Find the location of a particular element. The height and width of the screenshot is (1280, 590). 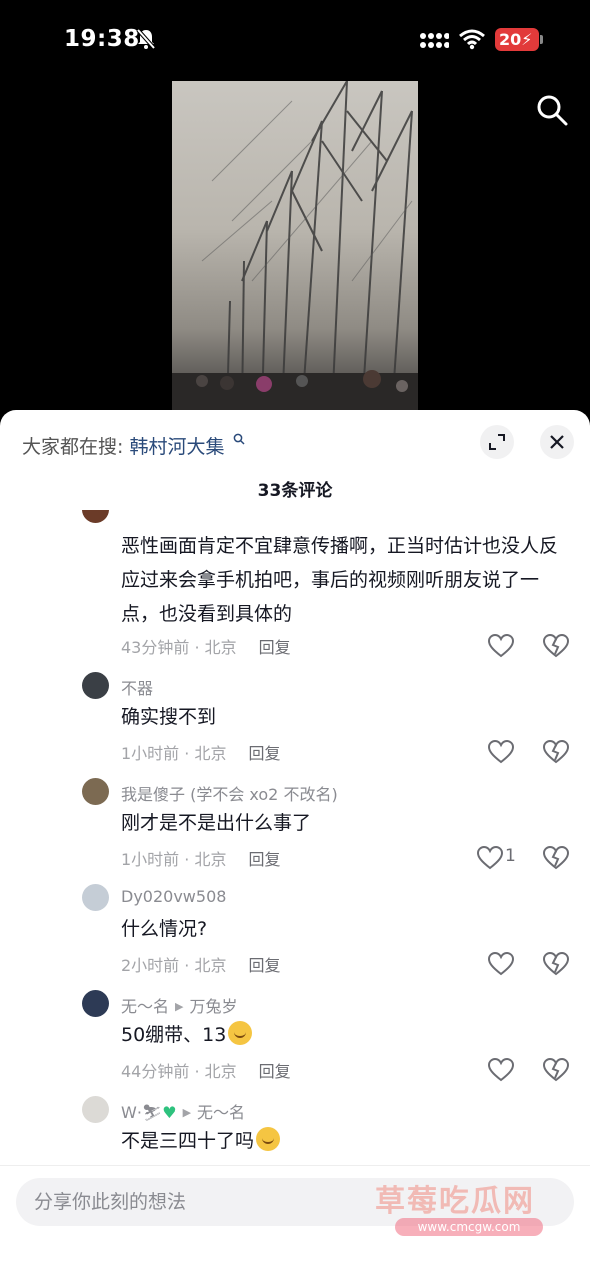

close-button is located at coordinates (557, 442).